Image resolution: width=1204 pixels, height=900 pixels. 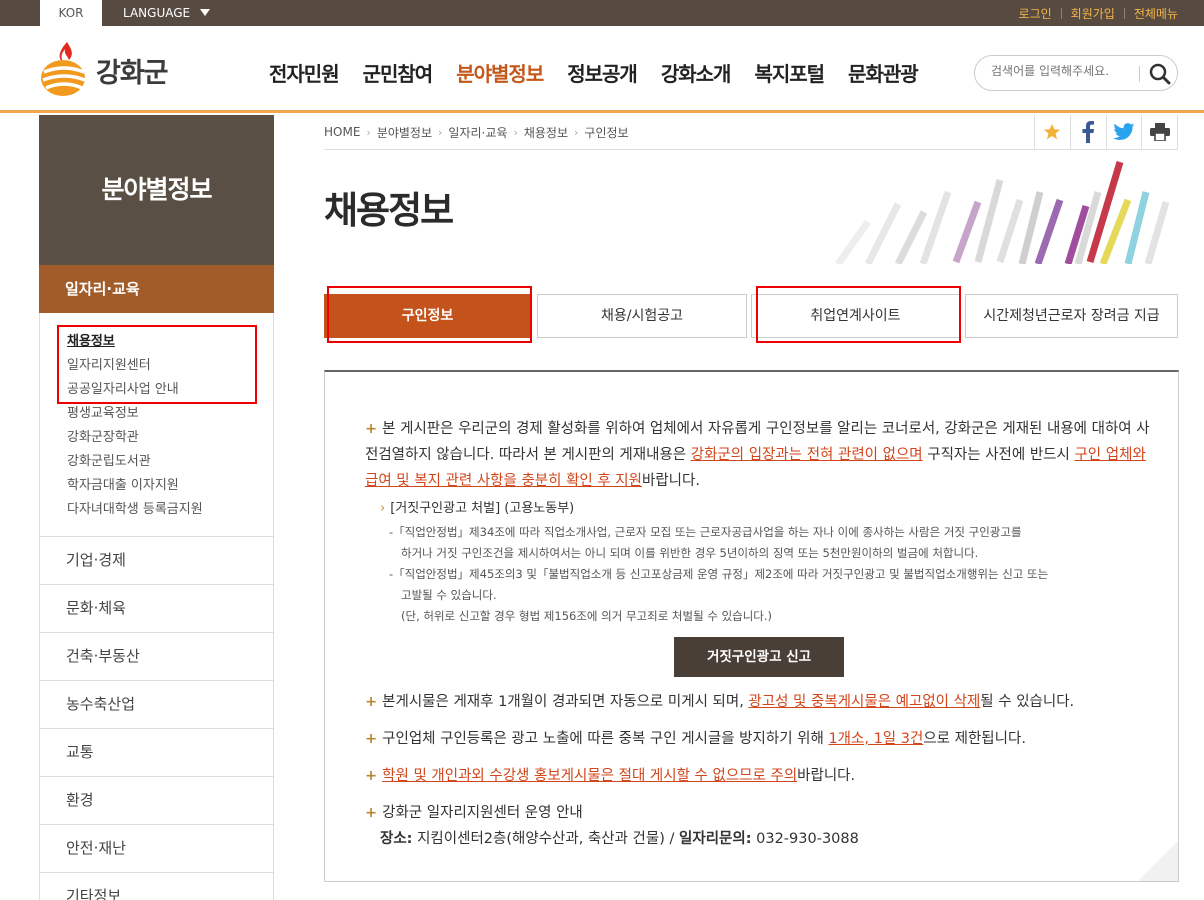 I want to click on notice-highlight: 강화군의 입장과는 전혀 관련이 없으며, so click(x=806, y=455).